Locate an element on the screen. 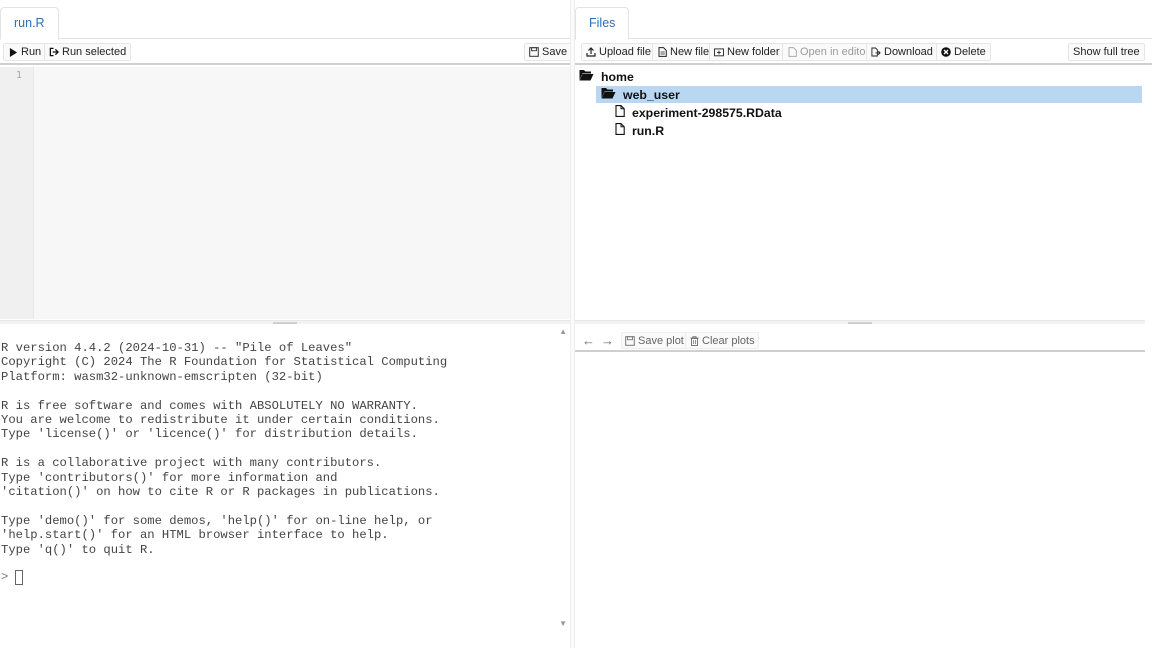 This screenshot has height=648, width=1152. files-plots-splitter is located at coordinates (860, 322).